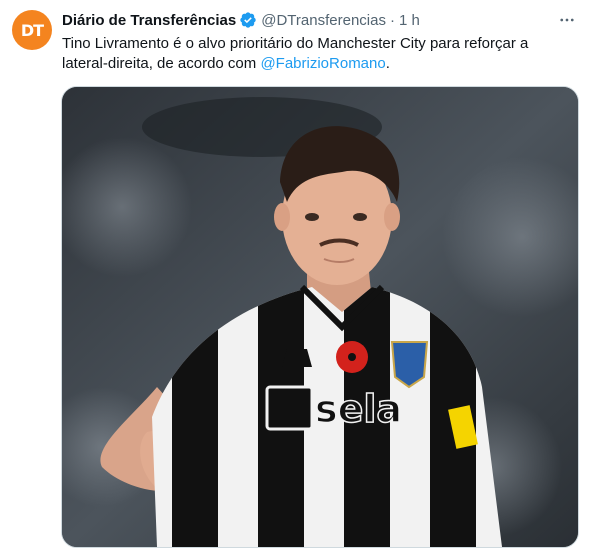 This screenshot has width=592, height=548. Describe the element at coordinates (149, 20) in the screenshot. I see `author-name: Diário de Transferências` at that location.